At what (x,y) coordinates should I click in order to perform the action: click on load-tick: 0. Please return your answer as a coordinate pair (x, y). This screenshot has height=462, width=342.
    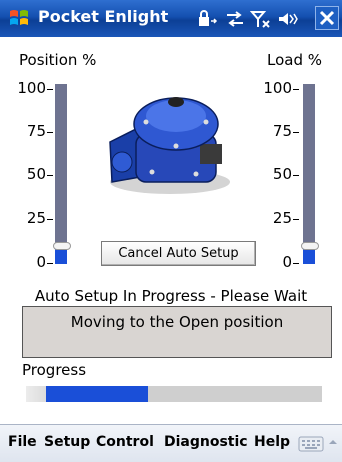
    Looking at the image, I should click on (287, 262).